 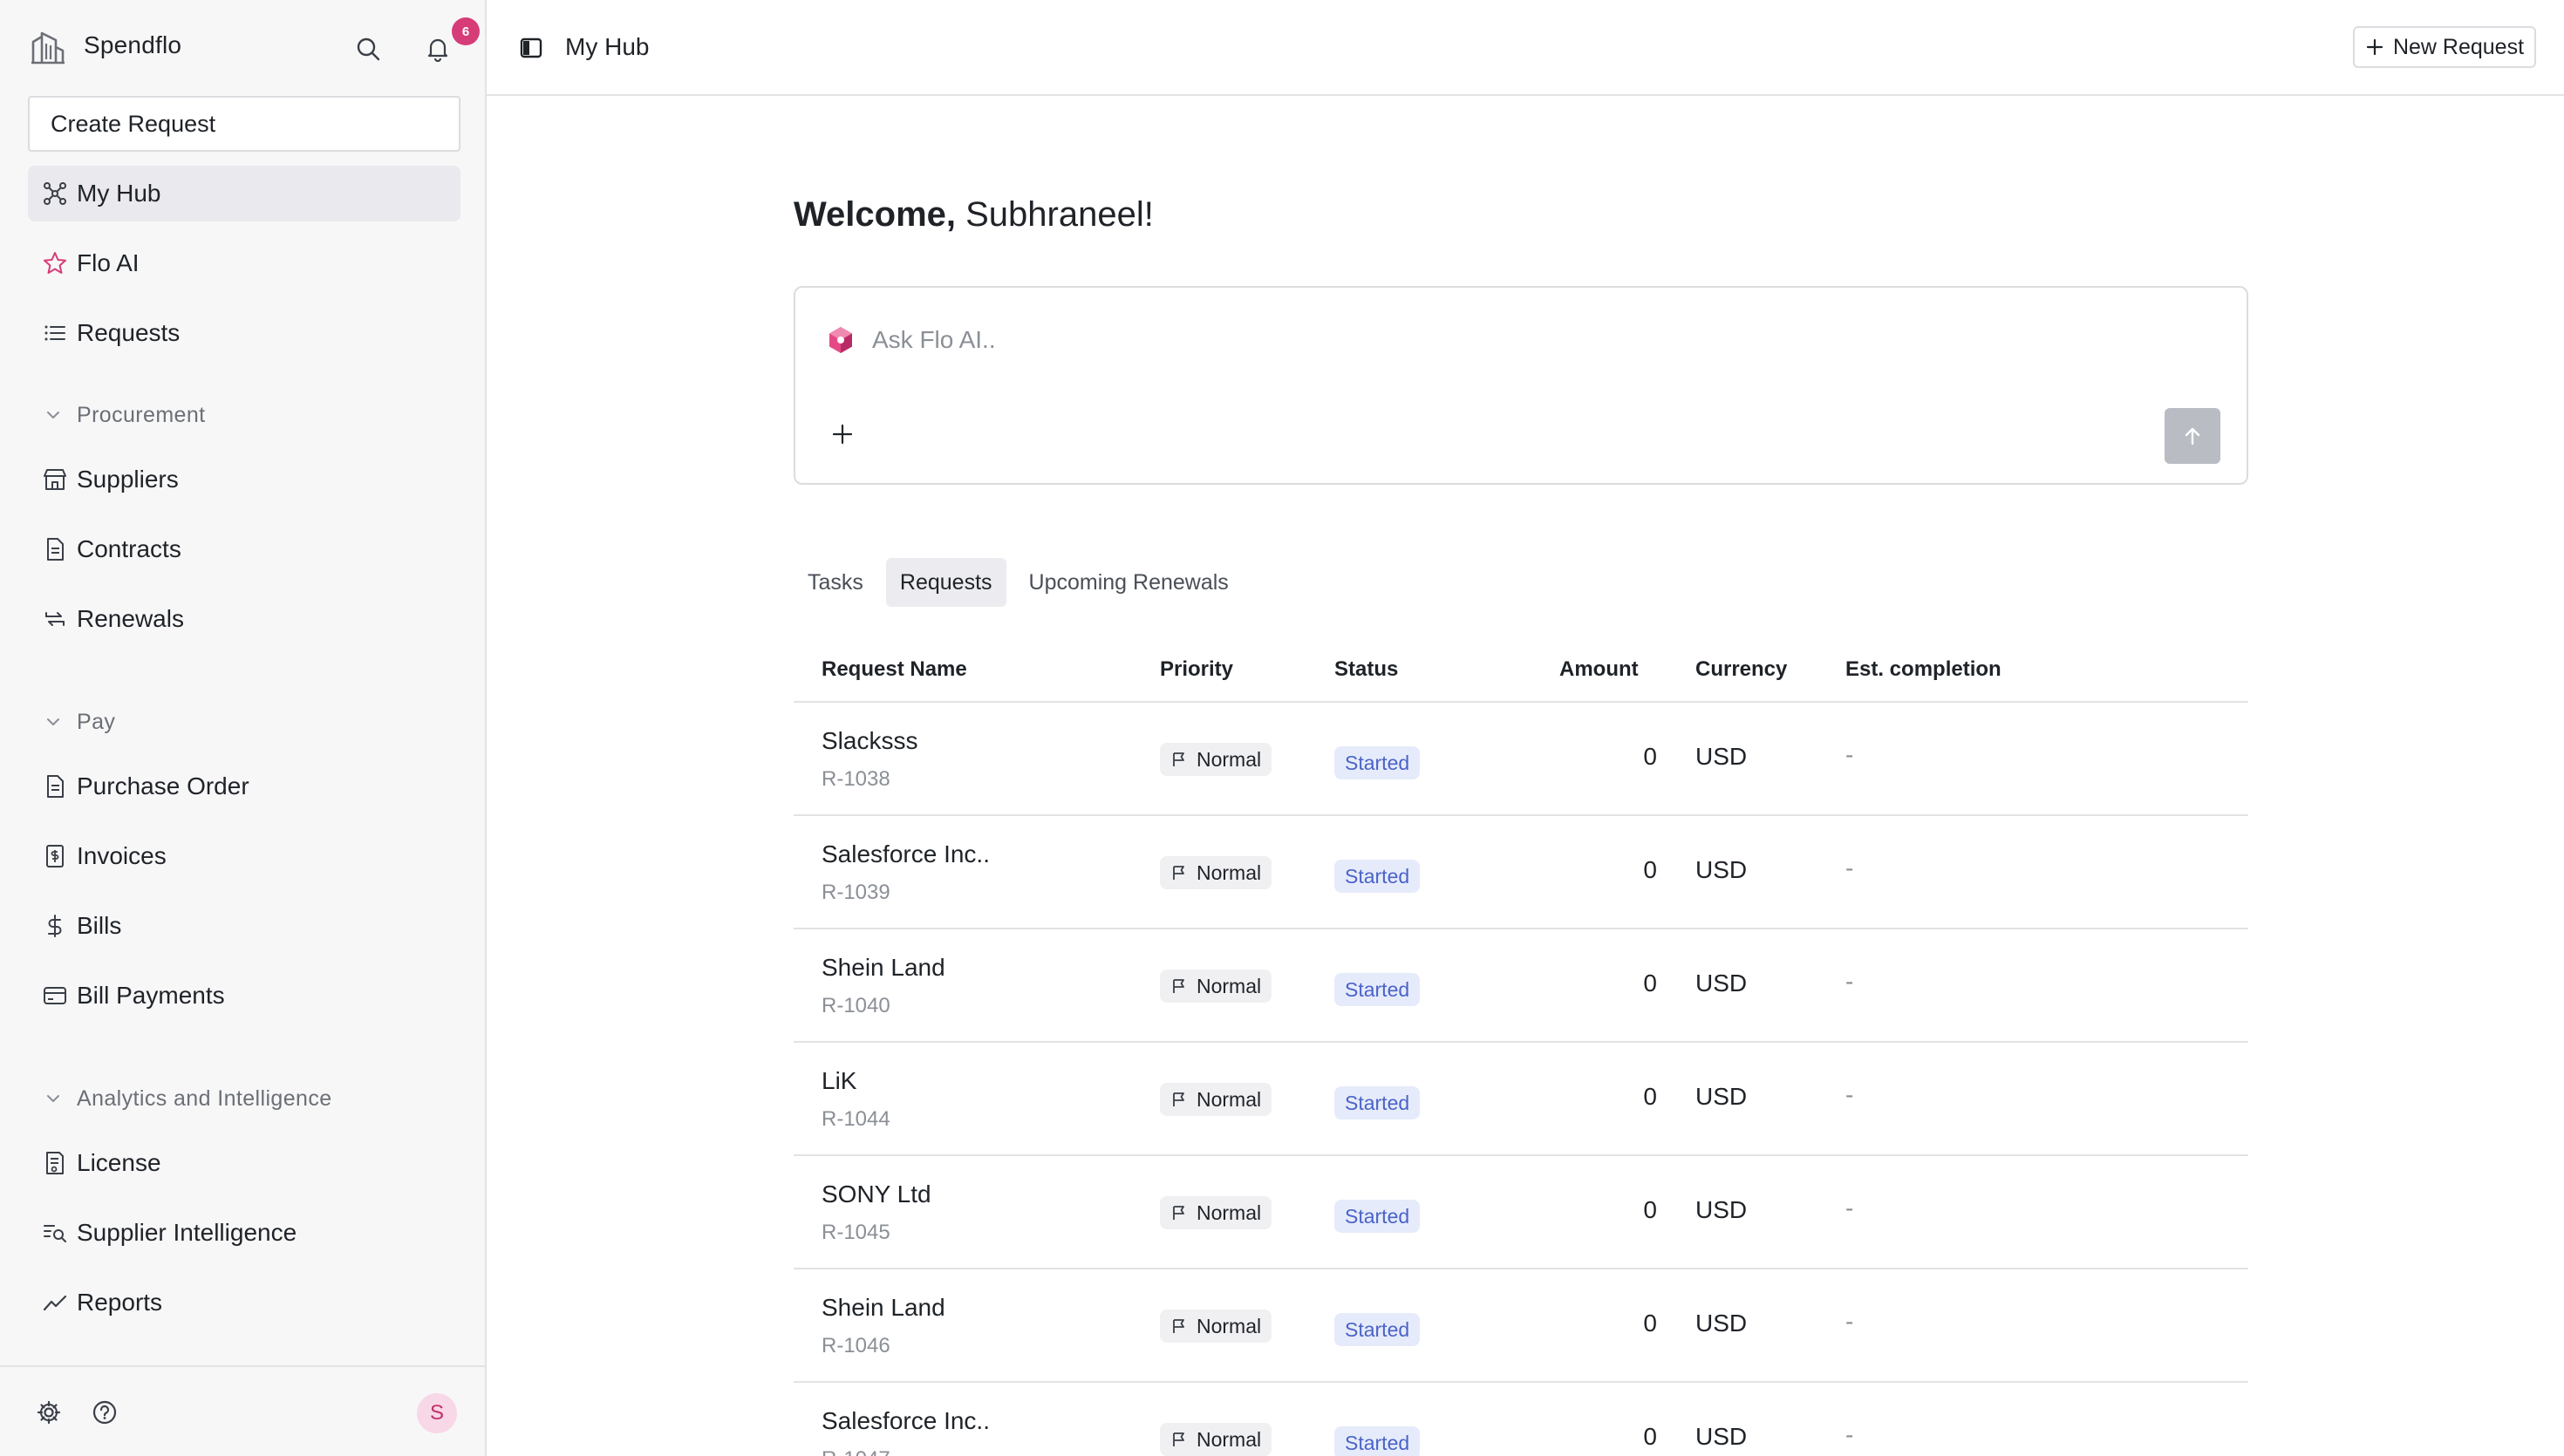 I want to click on sidebar-item-renewals: Renewals, so click(x=244, y=619).